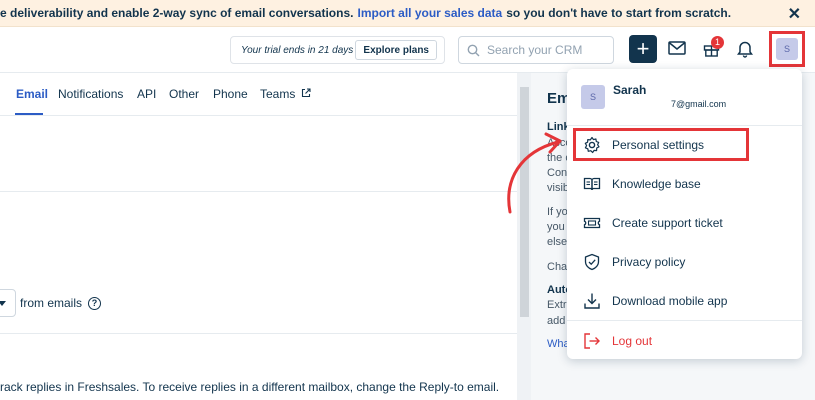 This screenshot has height=400, width=815. Describe the element at coordinates (32, 94) in the screenshot. I see `tab-email: Email` at that location.